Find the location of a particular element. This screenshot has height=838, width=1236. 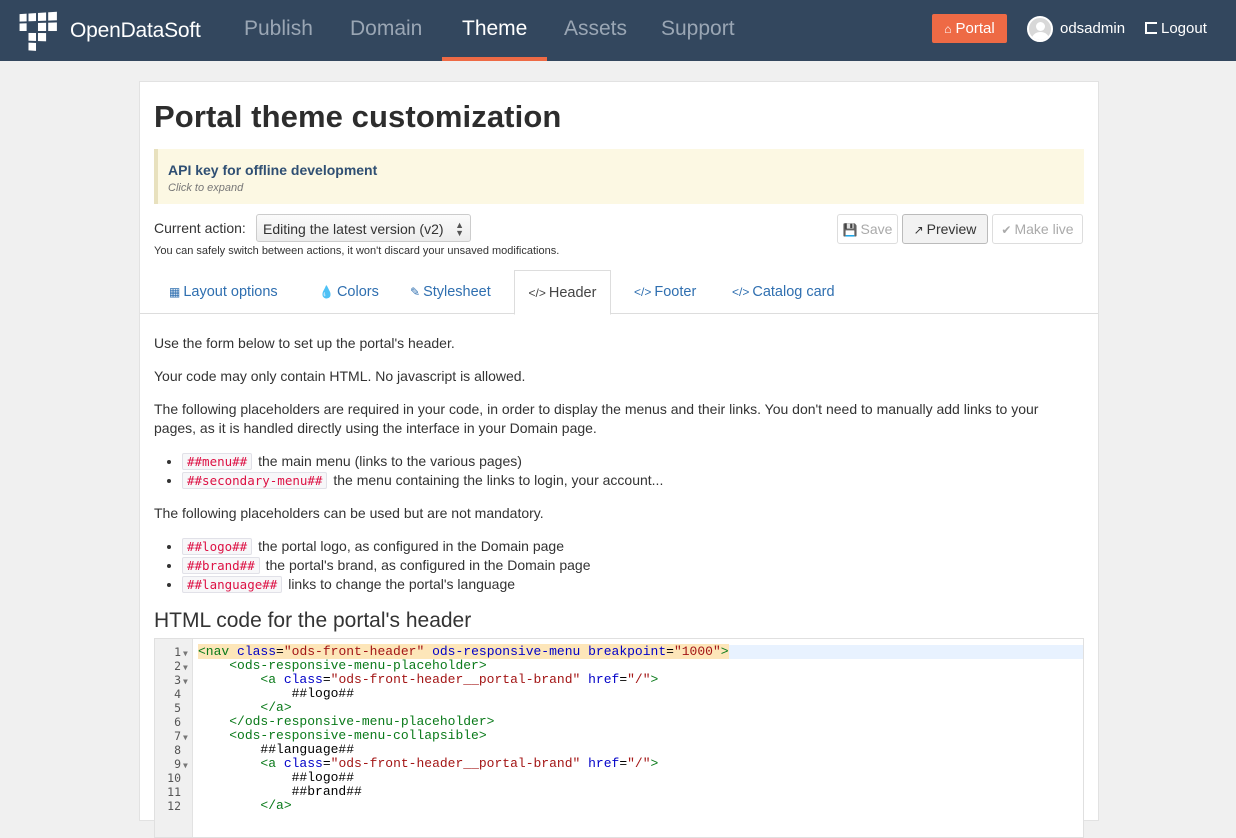

line-number: 7 ▼ is located at coordinates (174, 736).